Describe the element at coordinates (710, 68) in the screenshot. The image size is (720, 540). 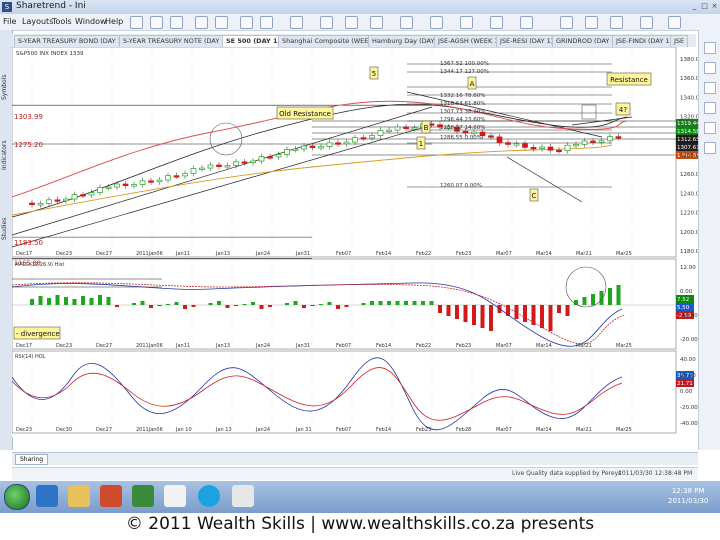
I see `right-tool-line-icon` at that location.